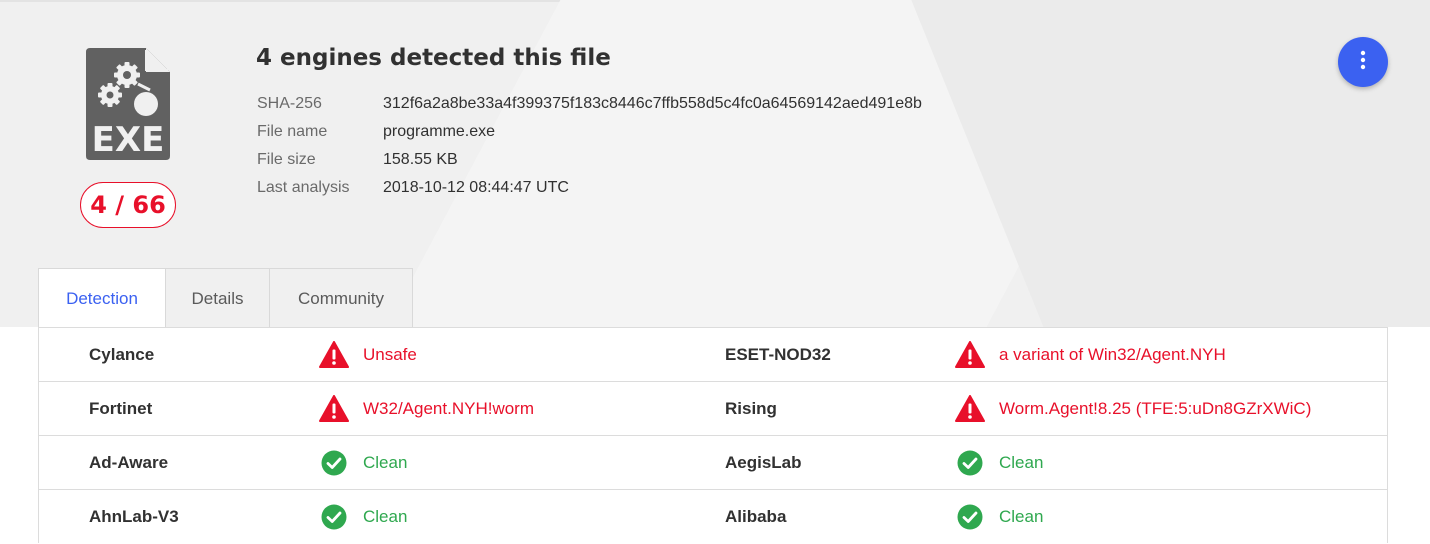  What do you see at coordinates (134, 516) in the screenshot?
I see `engine-name: AhnLab-V3` at bounding box center [134, 516].